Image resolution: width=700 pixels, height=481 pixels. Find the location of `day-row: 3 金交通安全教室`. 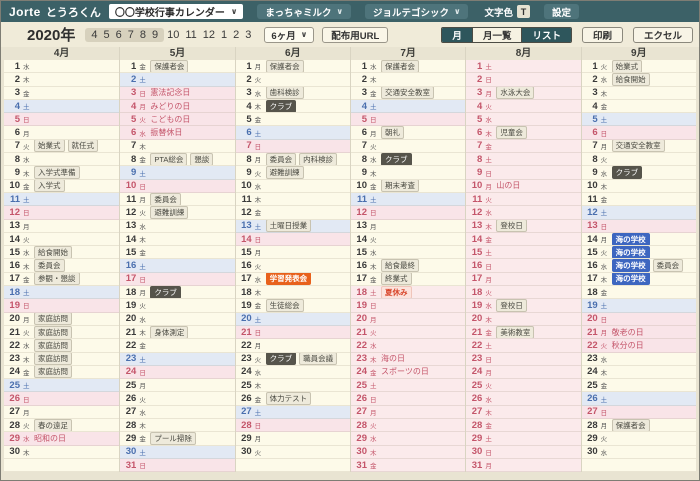

day-row: 3 金交通安全教室 is located at coordinates (408, 93).